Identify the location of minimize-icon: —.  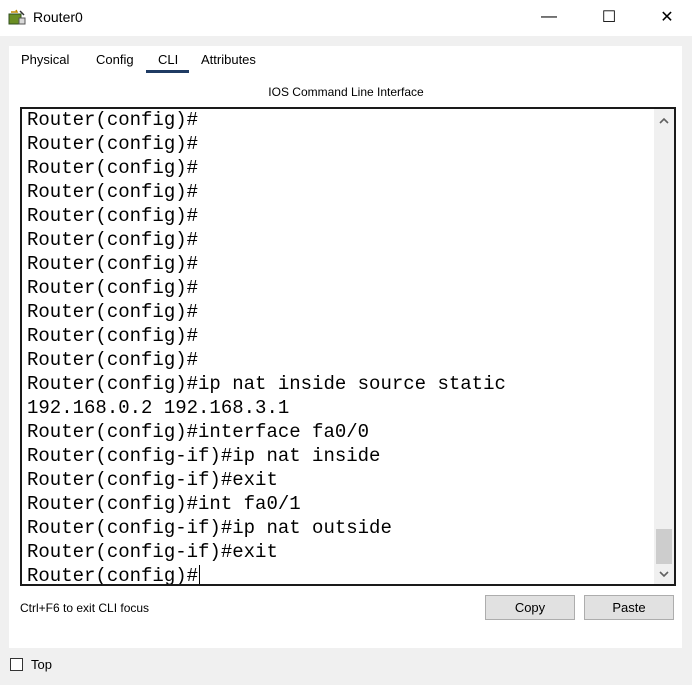
(549, 16).